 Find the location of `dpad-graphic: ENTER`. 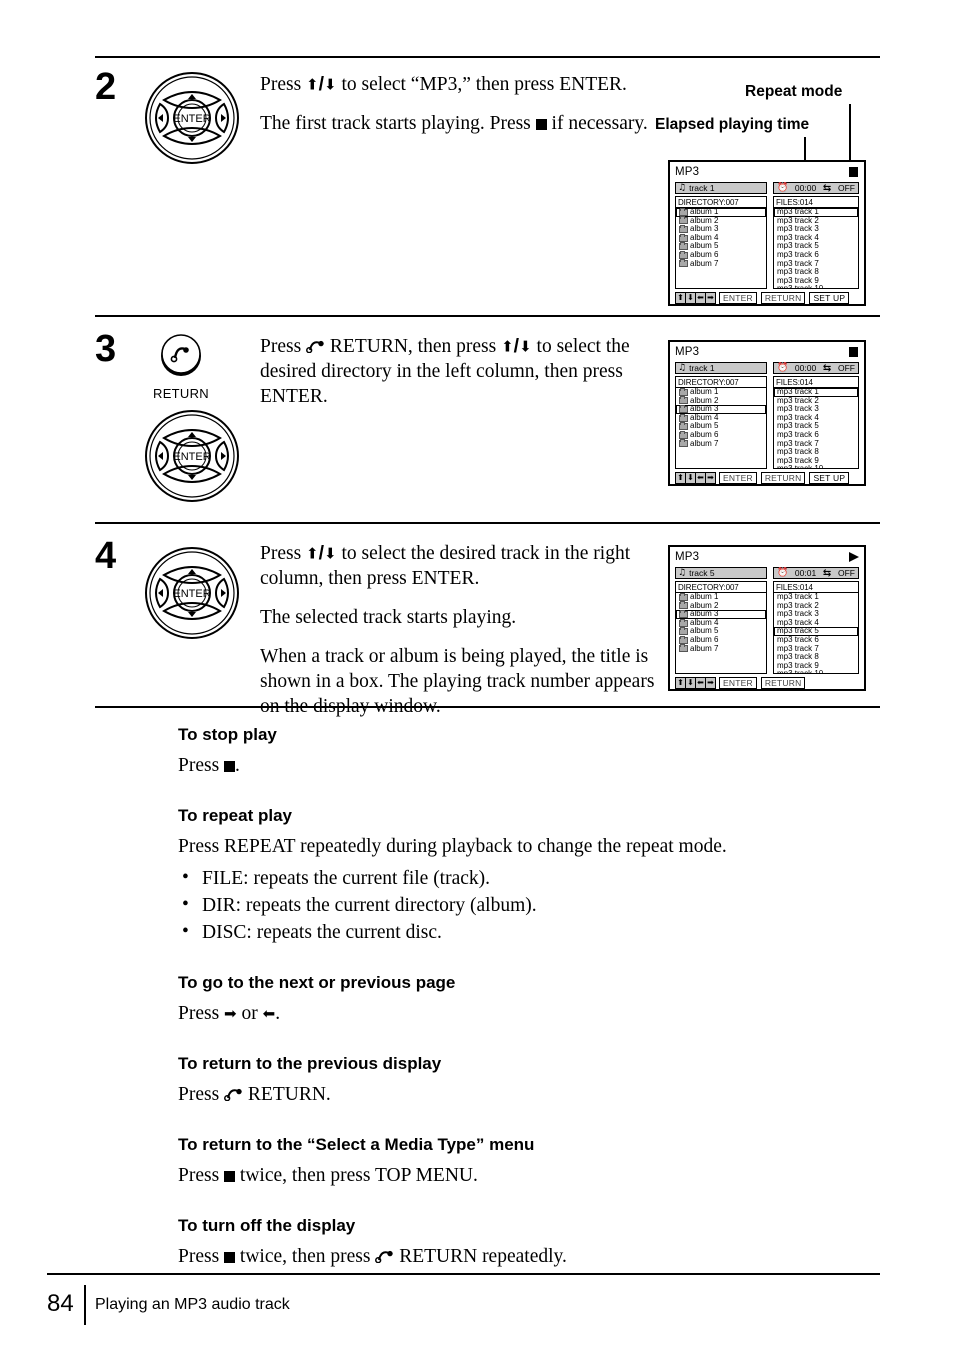

dpad-graphic: ENTER is located at coordinates (192, 456).